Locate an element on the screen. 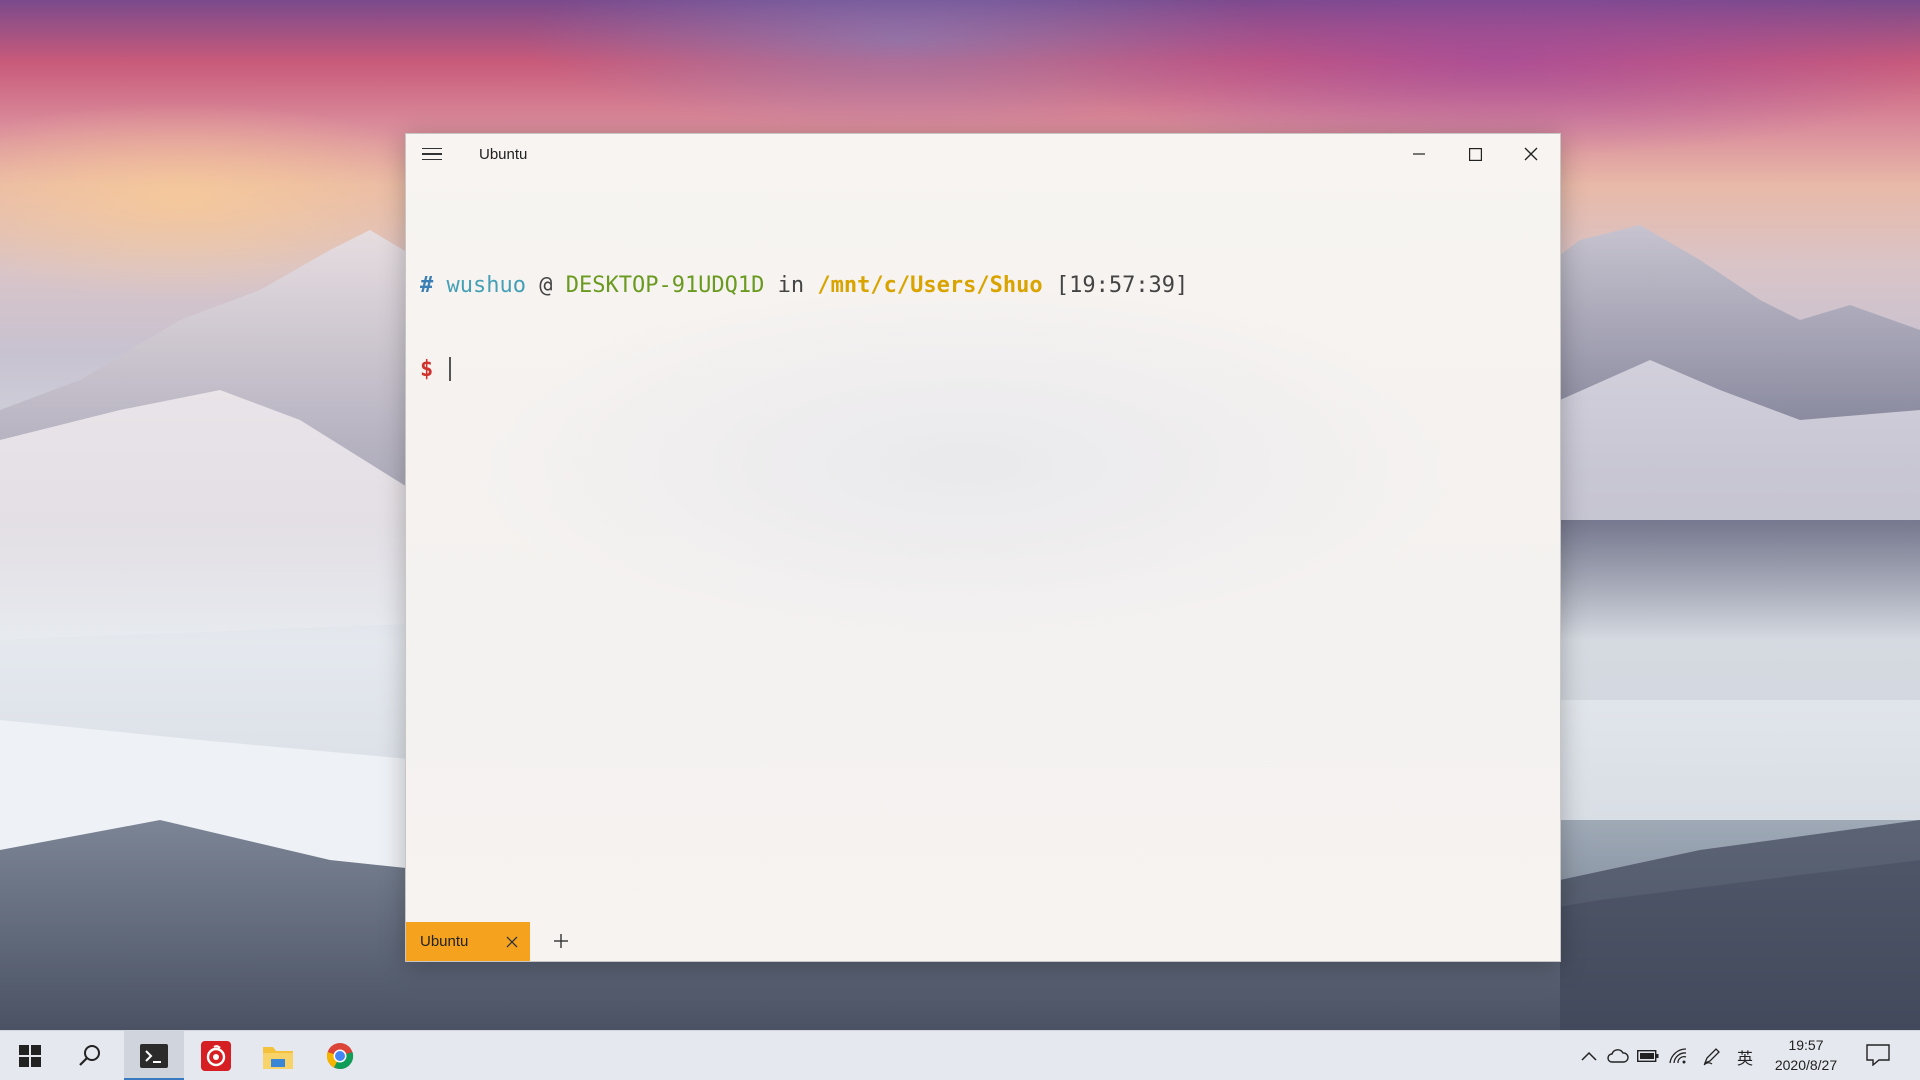 Image resolution: width=1920 pixels, height=1080 pixels. chrome-icon is located at coordinates (340, 1056).